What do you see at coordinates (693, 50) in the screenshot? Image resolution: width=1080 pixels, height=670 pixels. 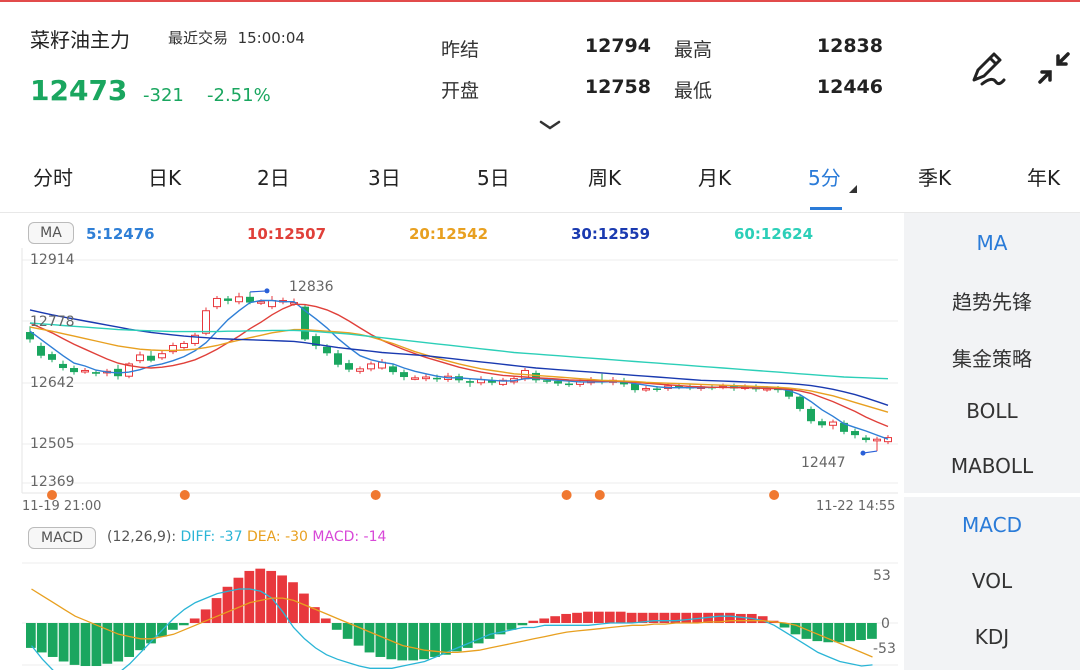 I see `stat-label-high: 最高` at bounding box center [693, 50].